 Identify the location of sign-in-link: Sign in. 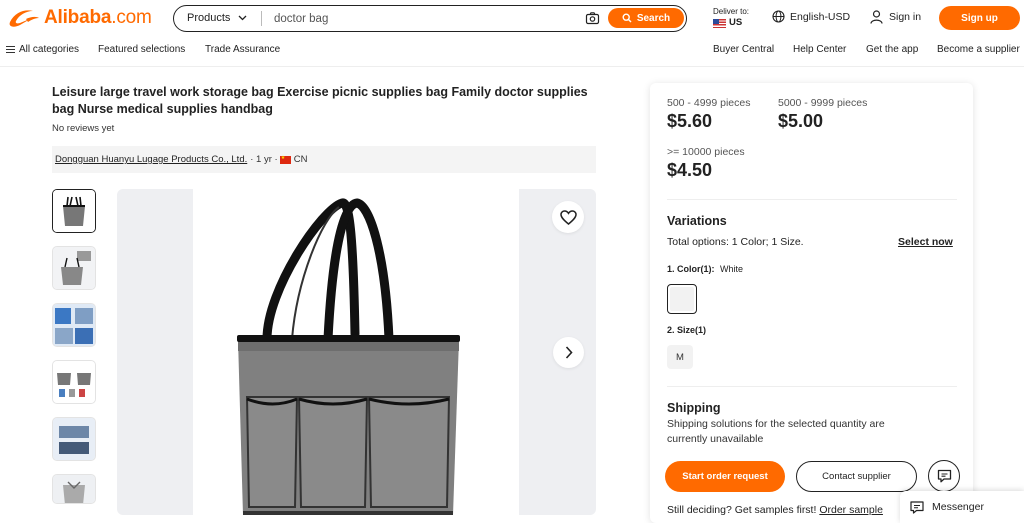
(895, 17).